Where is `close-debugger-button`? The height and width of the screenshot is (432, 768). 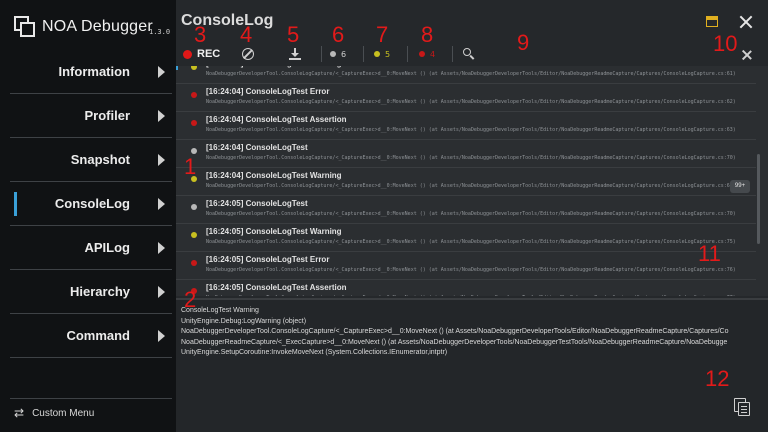
close-debugger-button is located at coordinates (746, 22).